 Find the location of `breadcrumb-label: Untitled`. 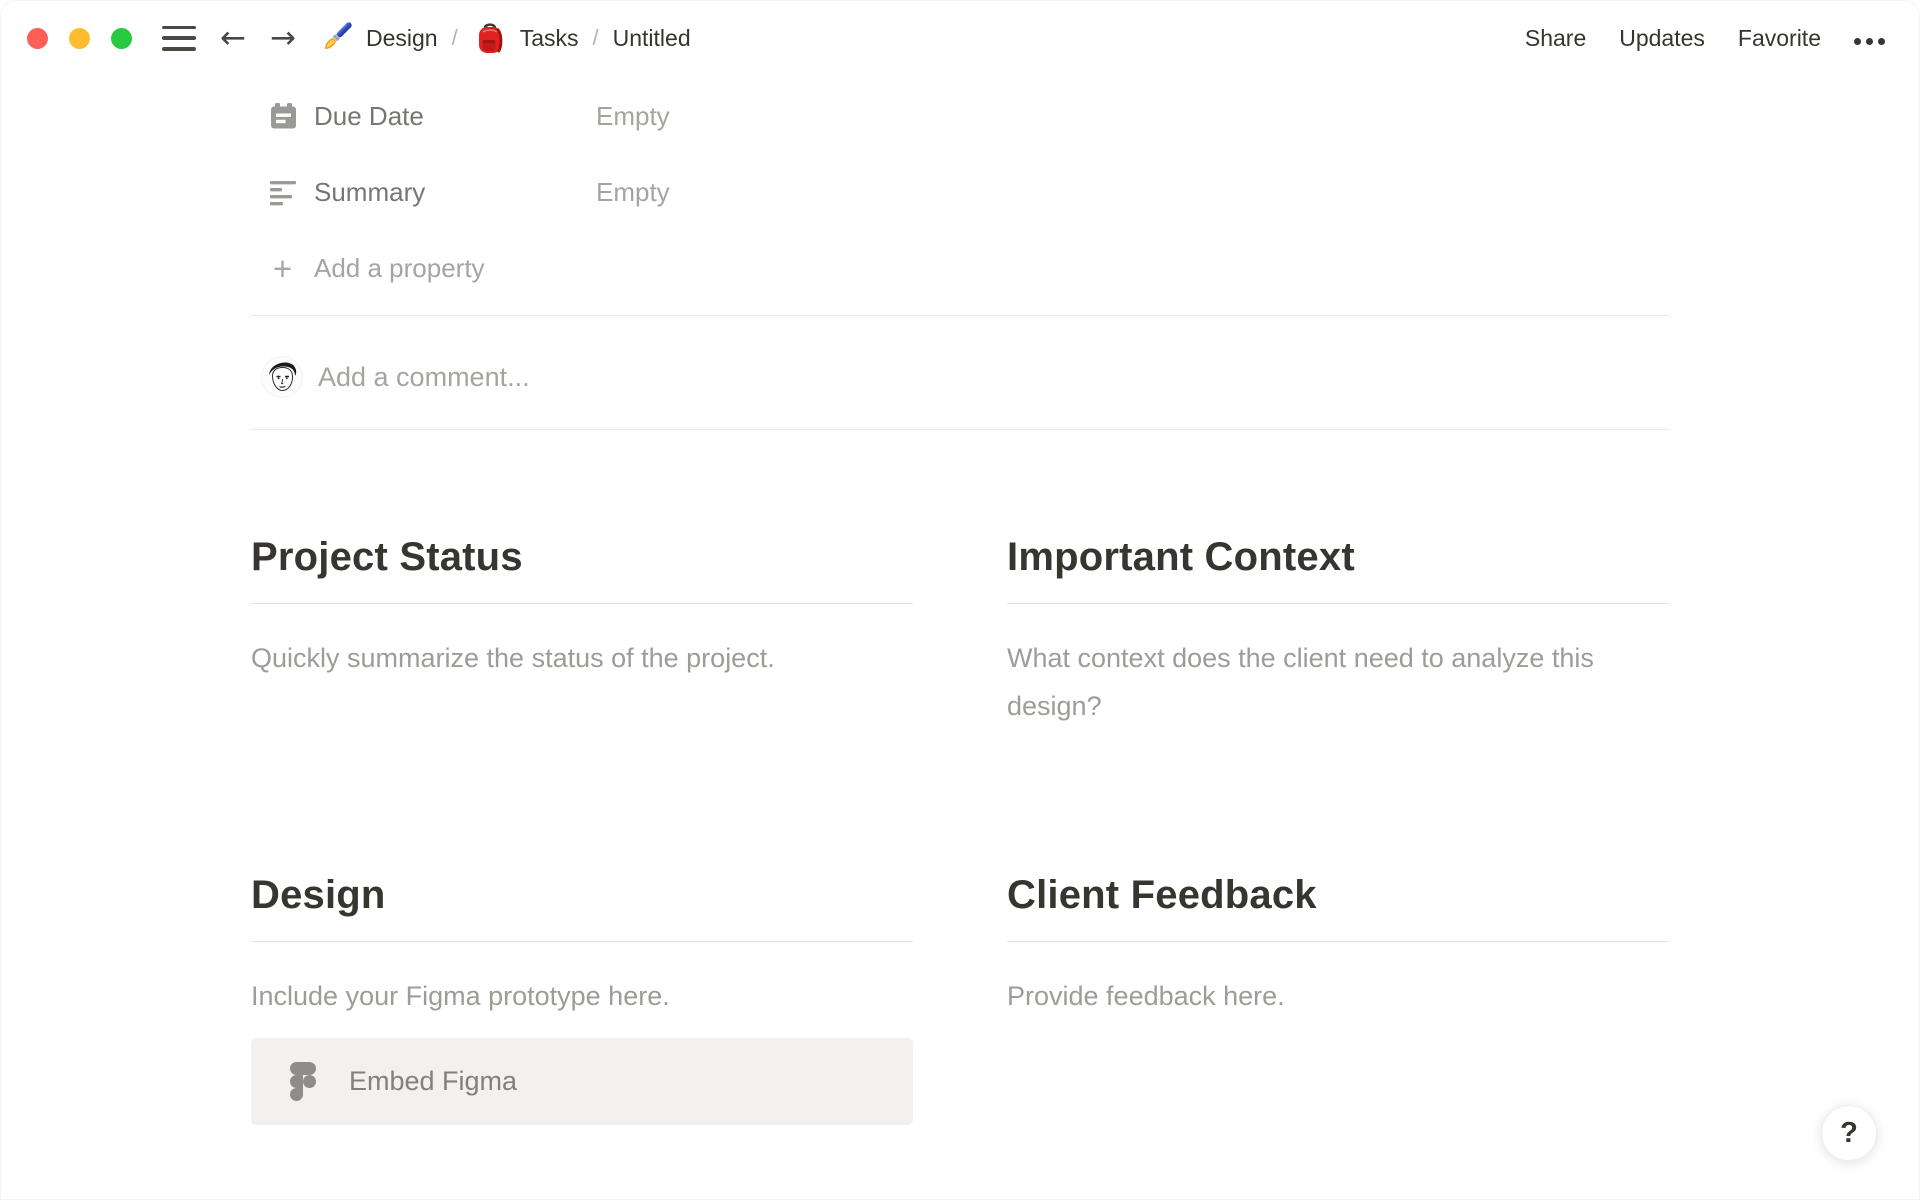

breadcrumb-label: Untitled is located at coordinates (651, 37).